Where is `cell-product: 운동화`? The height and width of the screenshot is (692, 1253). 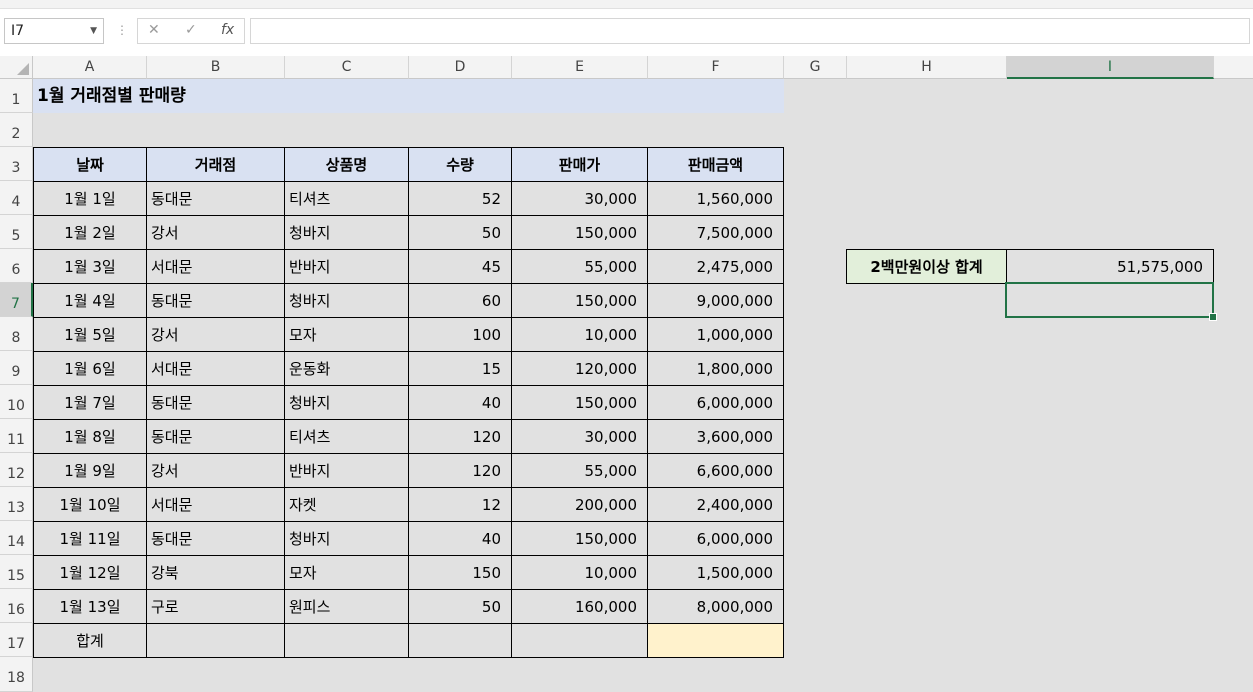 cell-product: 운동화 is located at coordinates (346, 368).